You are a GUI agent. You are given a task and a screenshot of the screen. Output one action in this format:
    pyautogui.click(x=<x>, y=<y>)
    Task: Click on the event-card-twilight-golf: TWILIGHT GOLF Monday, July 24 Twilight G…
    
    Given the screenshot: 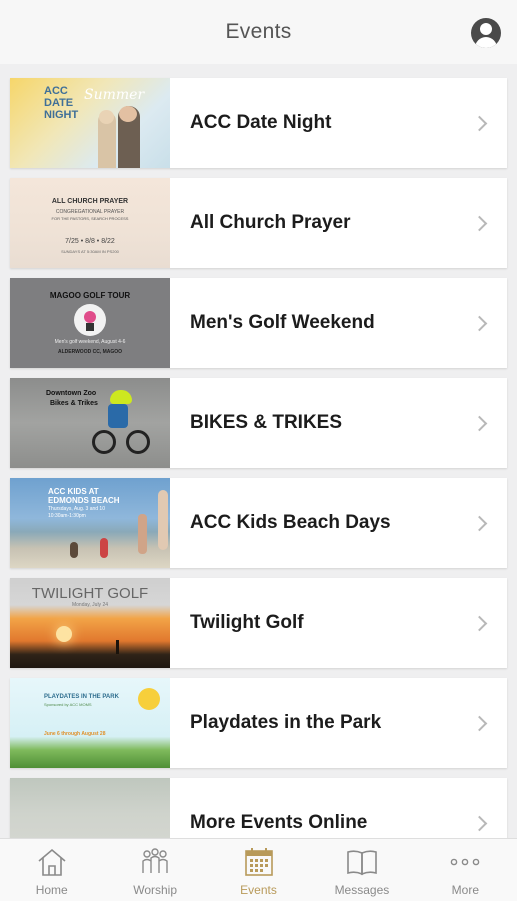 What is the action you would take?
    pyautogui.click(x=258, y=623)
    